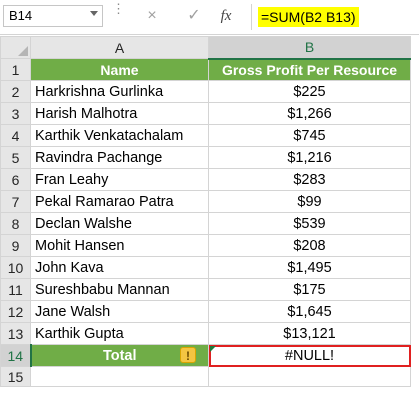 Image resolution: width=419 pixels, height=405 pixels. What do you see at coordinates (15, 333) in the screenshot?
I see `row-header: 13` at bounding box center [15, 333].